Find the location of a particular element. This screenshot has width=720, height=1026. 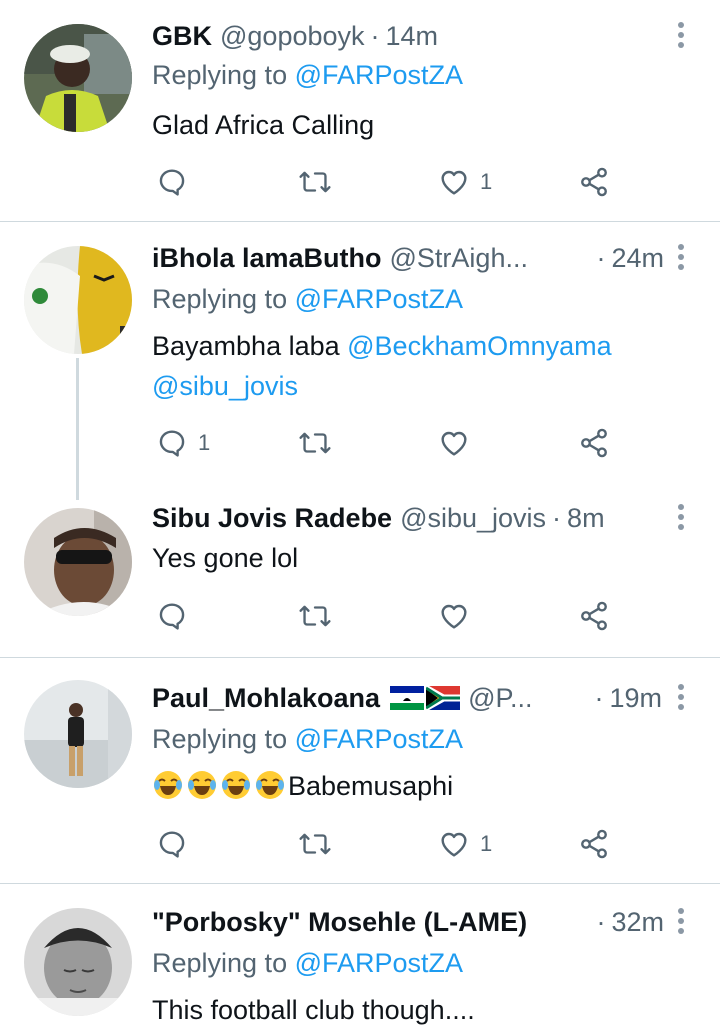

tweet-text-line-2: @sibu_jovis is located at coordinates (225, 386).